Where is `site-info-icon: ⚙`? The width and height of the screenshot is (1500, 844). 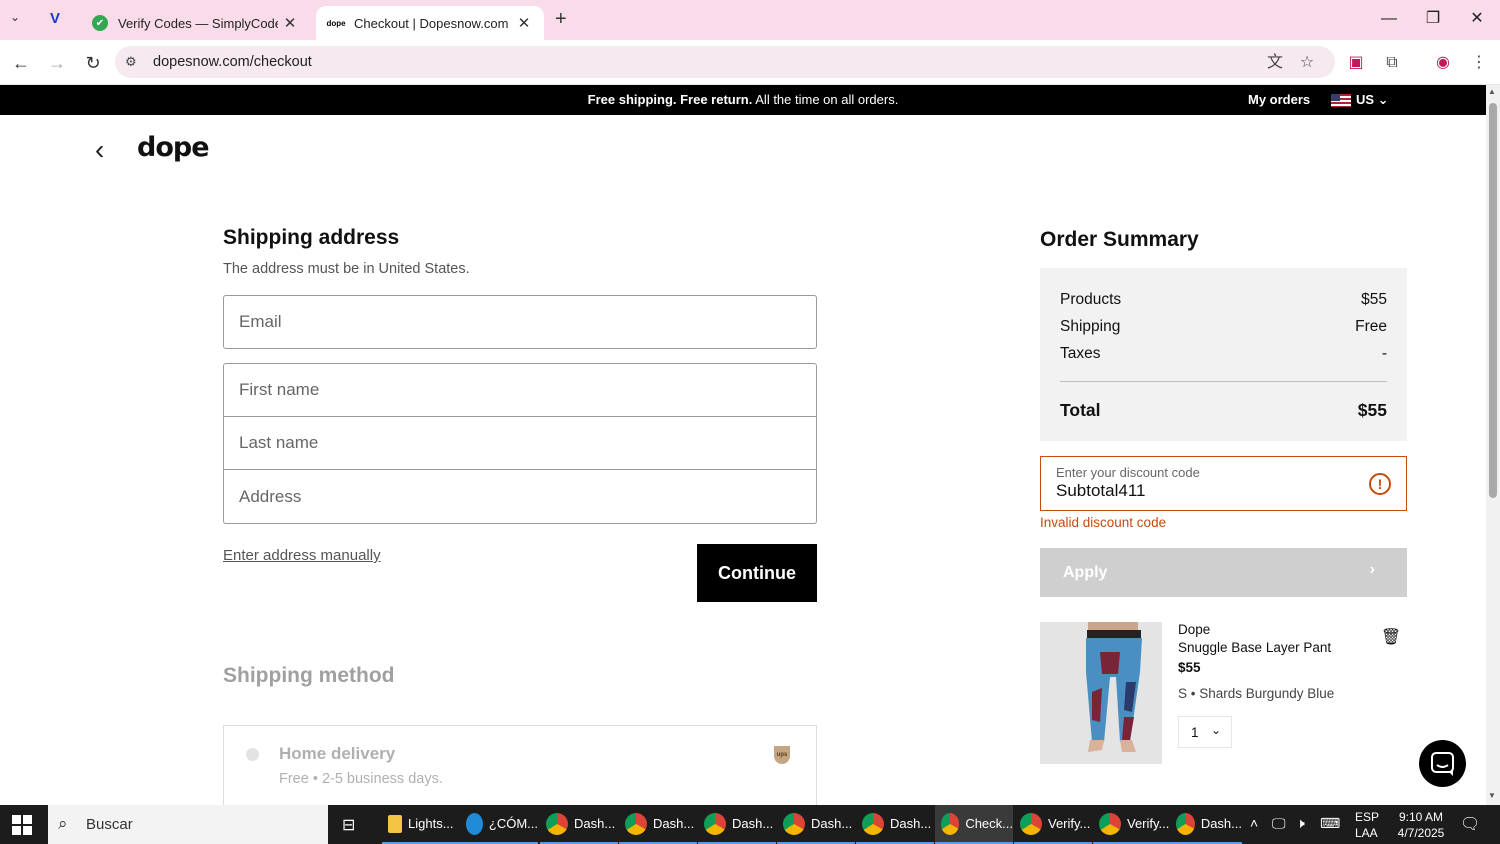 site-info-icon: ⚙ is located at coordinates (133, 62).